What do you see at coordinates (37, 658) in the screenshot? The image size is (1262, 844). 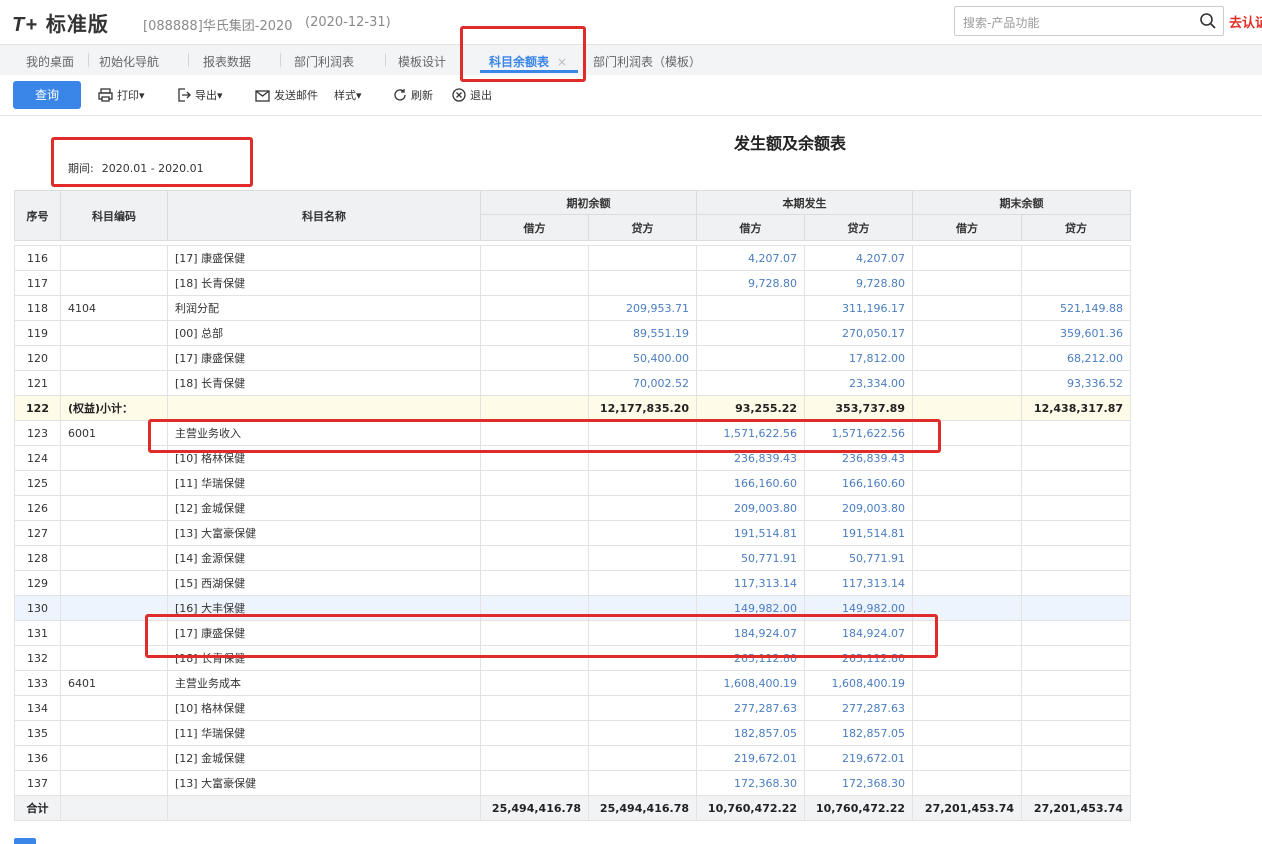 I see `cell-seq: 132` at bounding box center [37, 658].